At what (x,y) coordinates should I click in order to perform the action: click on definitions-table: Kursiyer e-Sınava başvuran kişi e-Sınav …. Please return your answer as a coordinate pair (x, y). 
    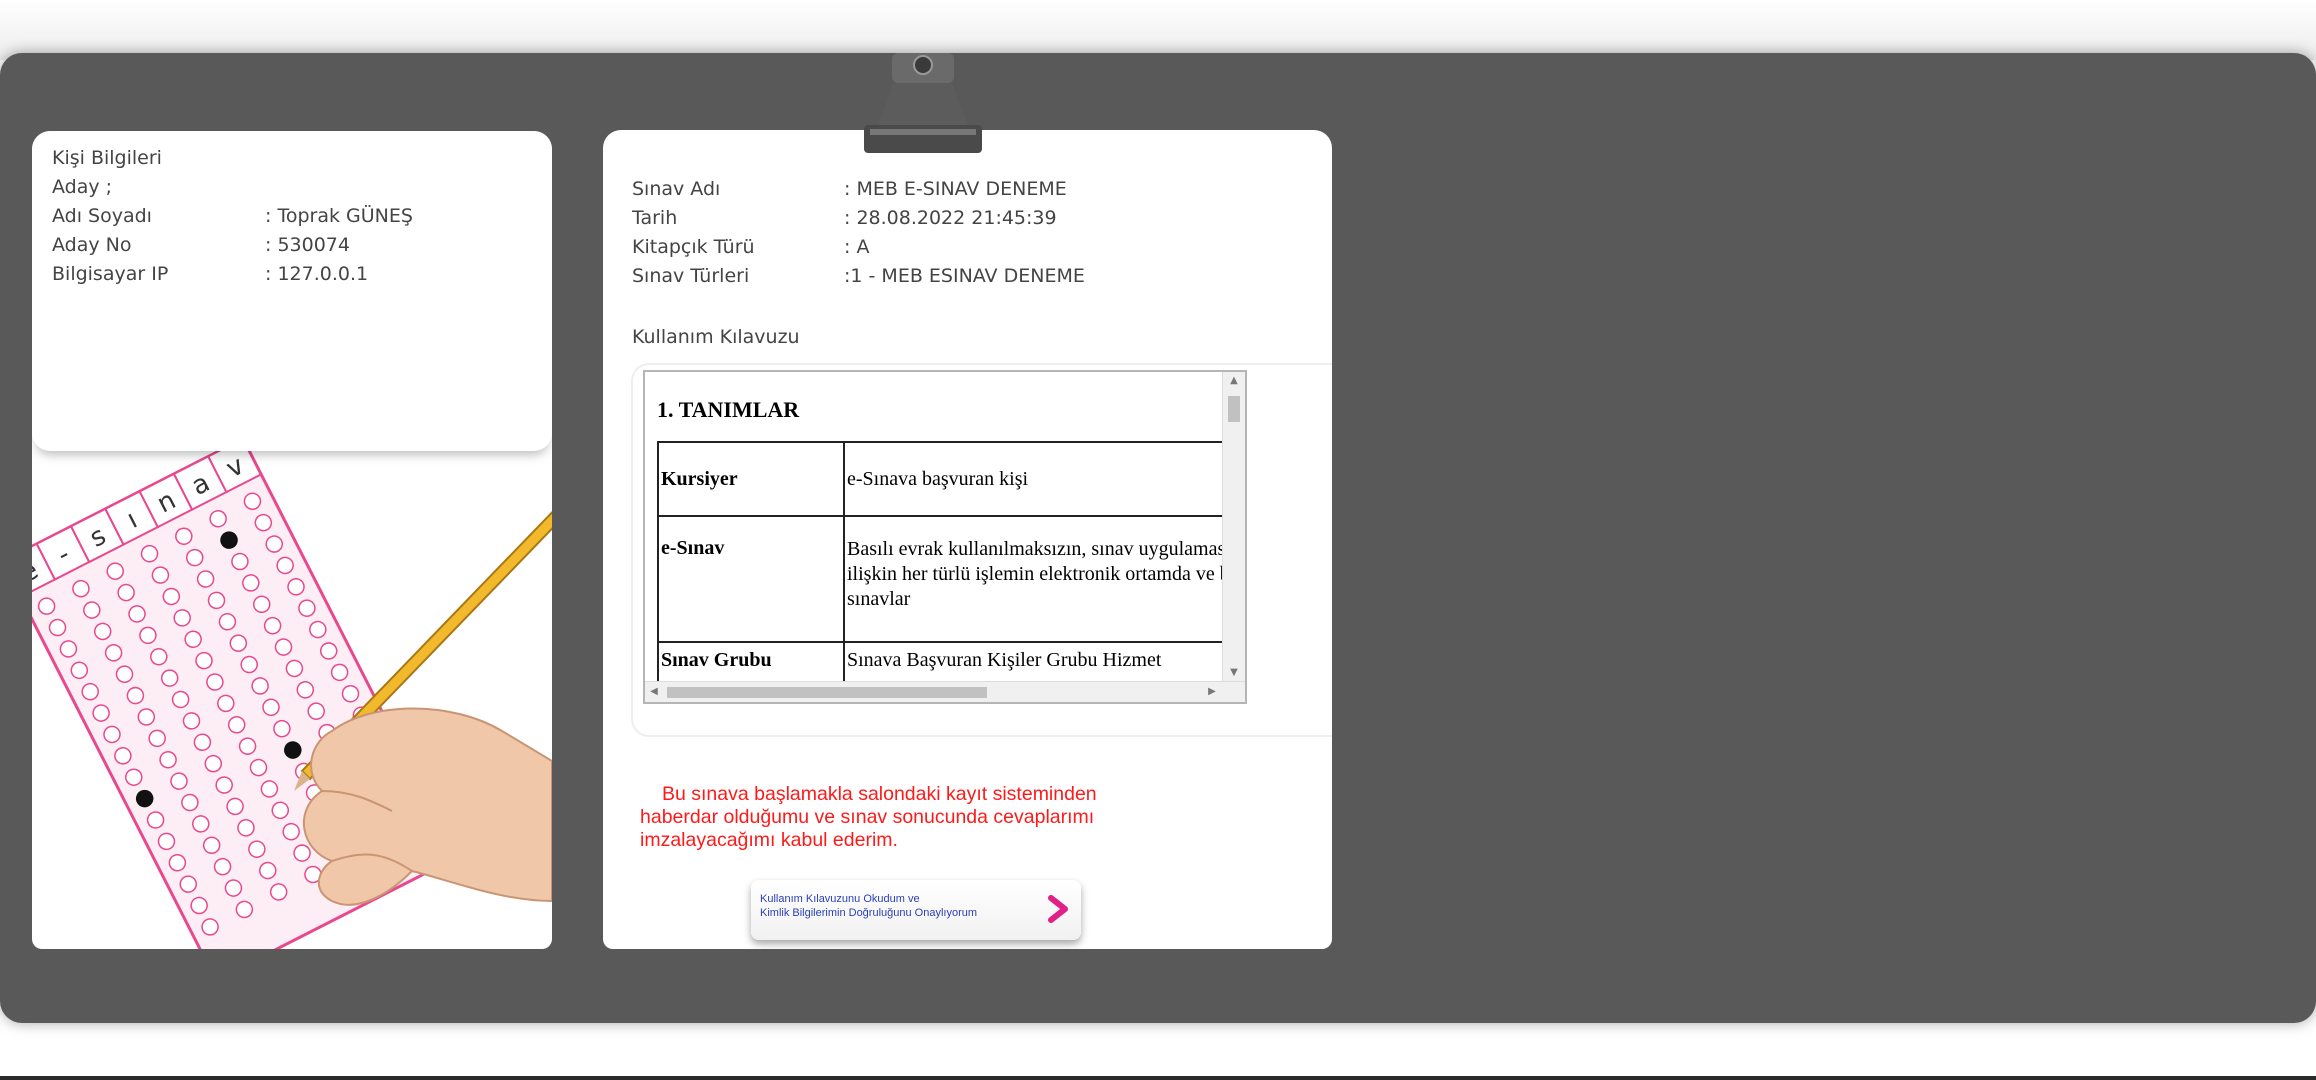
    Looking at the image, I should click on (951, 571).